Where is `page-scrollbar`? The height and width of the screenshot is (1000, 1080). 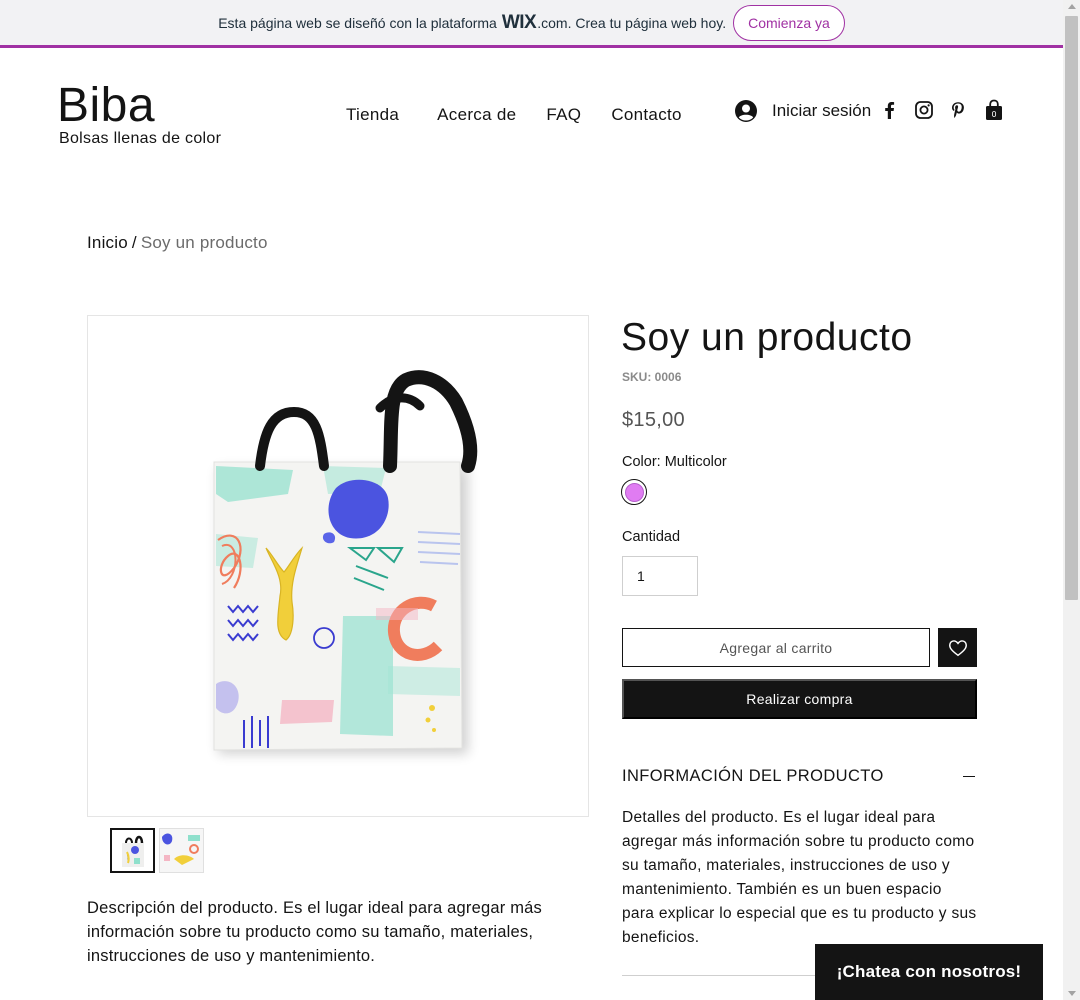
page-scrollbar is located at coordinates (1071, 500).